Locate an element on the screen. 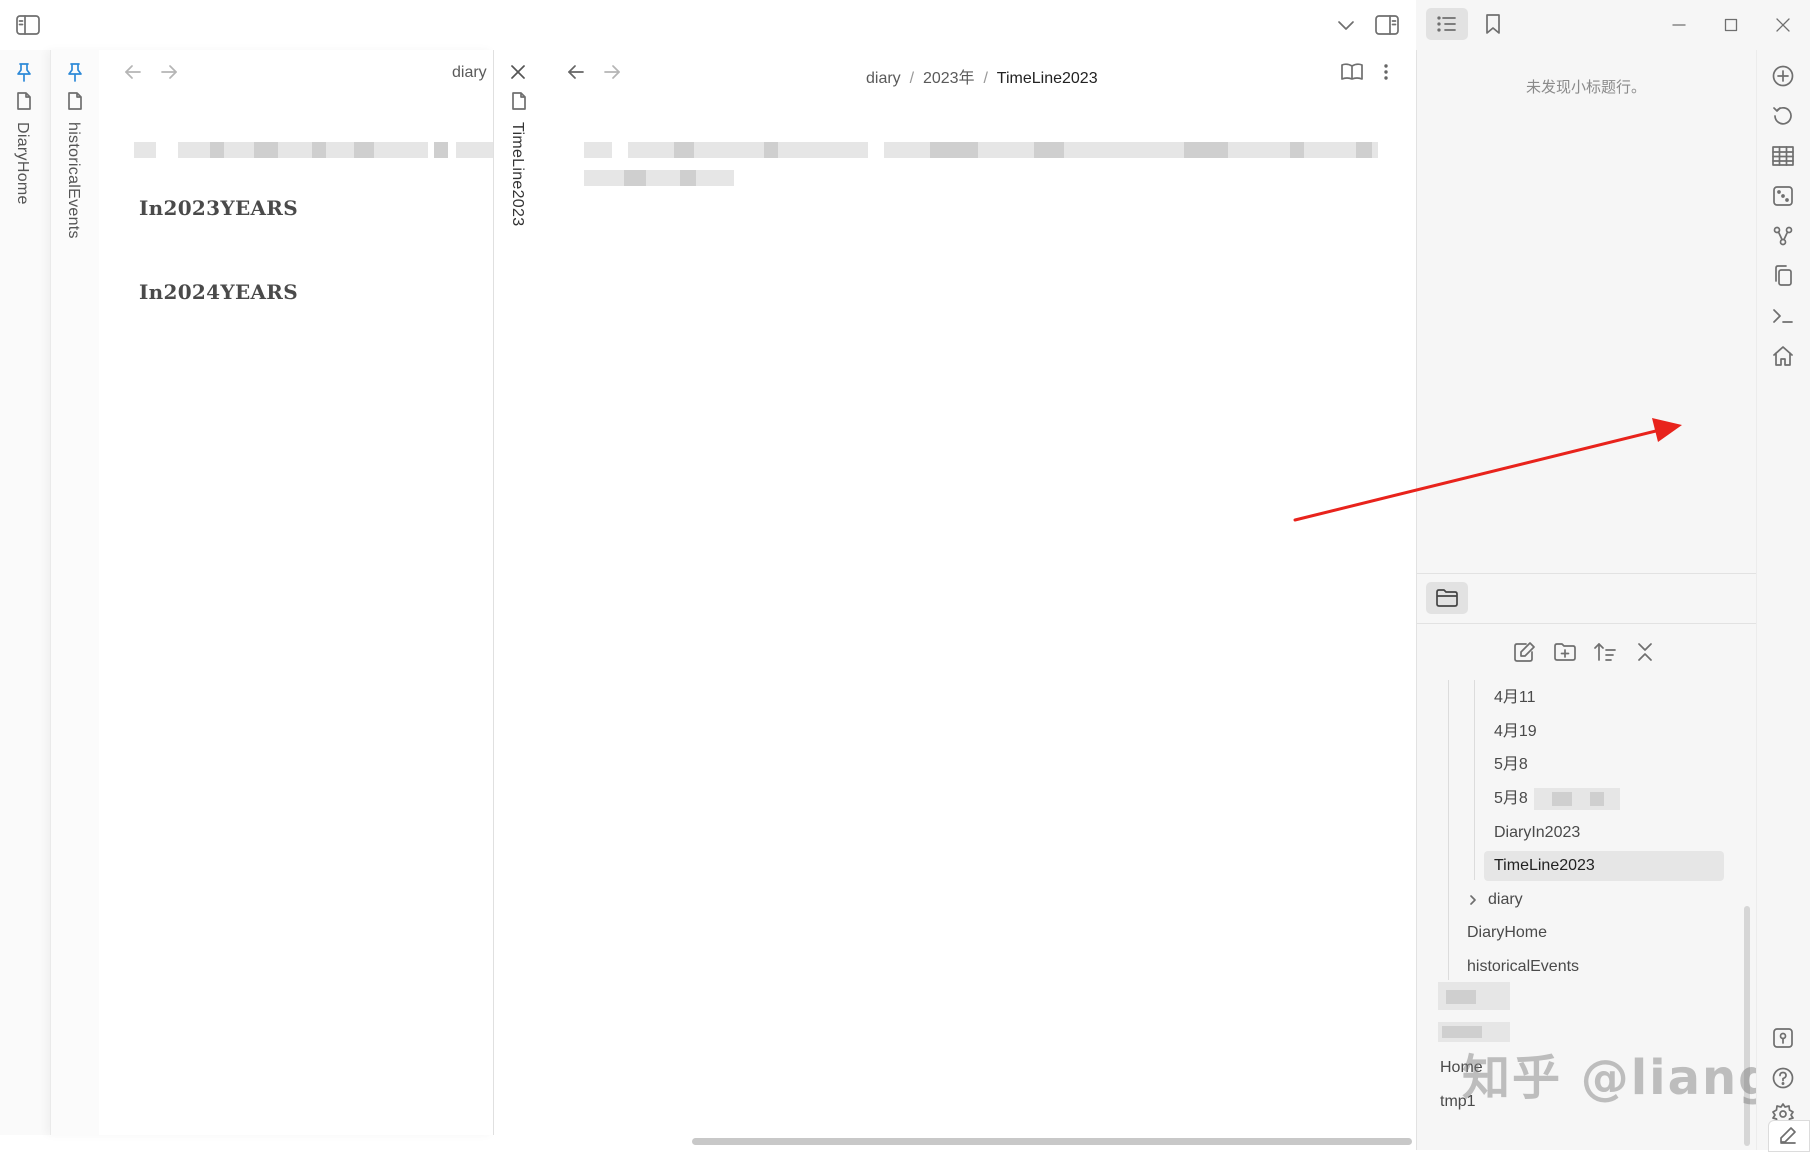 This screenshot has height=1152, width=1810. horizontal-scrollbar is located at coordinates (1052, 1141).